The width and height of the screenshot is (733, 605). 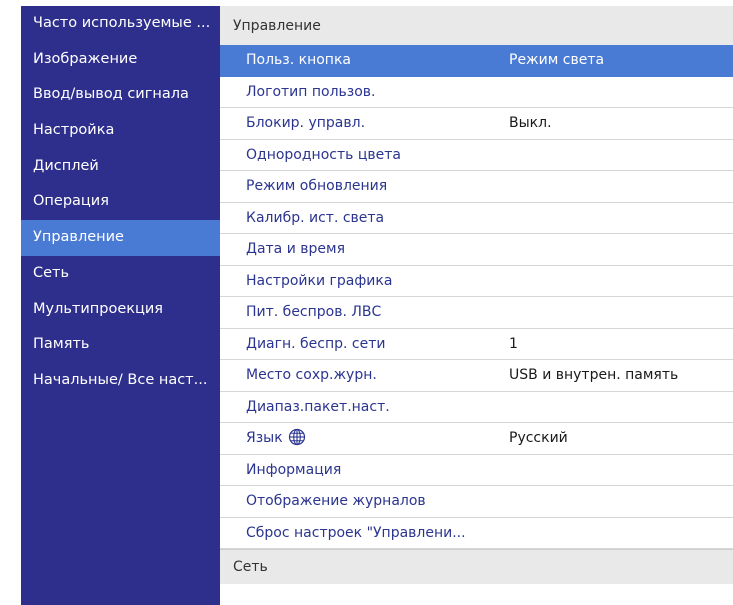 What do you see at coordinates (476, 344) in the screenshot?
I see `setting-row-wireless-diagnostics: Диагн. беспр. сети 1` at bounding box center [476, 344].